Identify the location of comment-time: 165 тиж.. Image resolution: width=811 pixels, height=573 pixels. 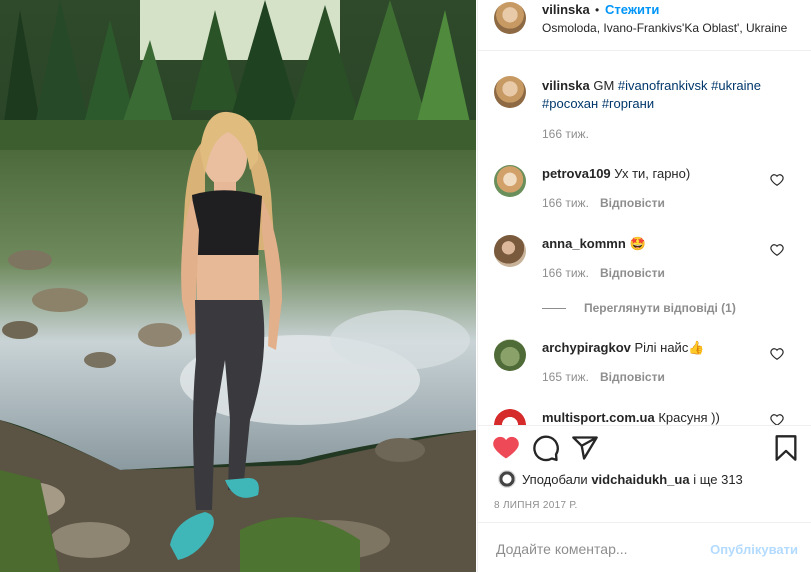
(565, 377).